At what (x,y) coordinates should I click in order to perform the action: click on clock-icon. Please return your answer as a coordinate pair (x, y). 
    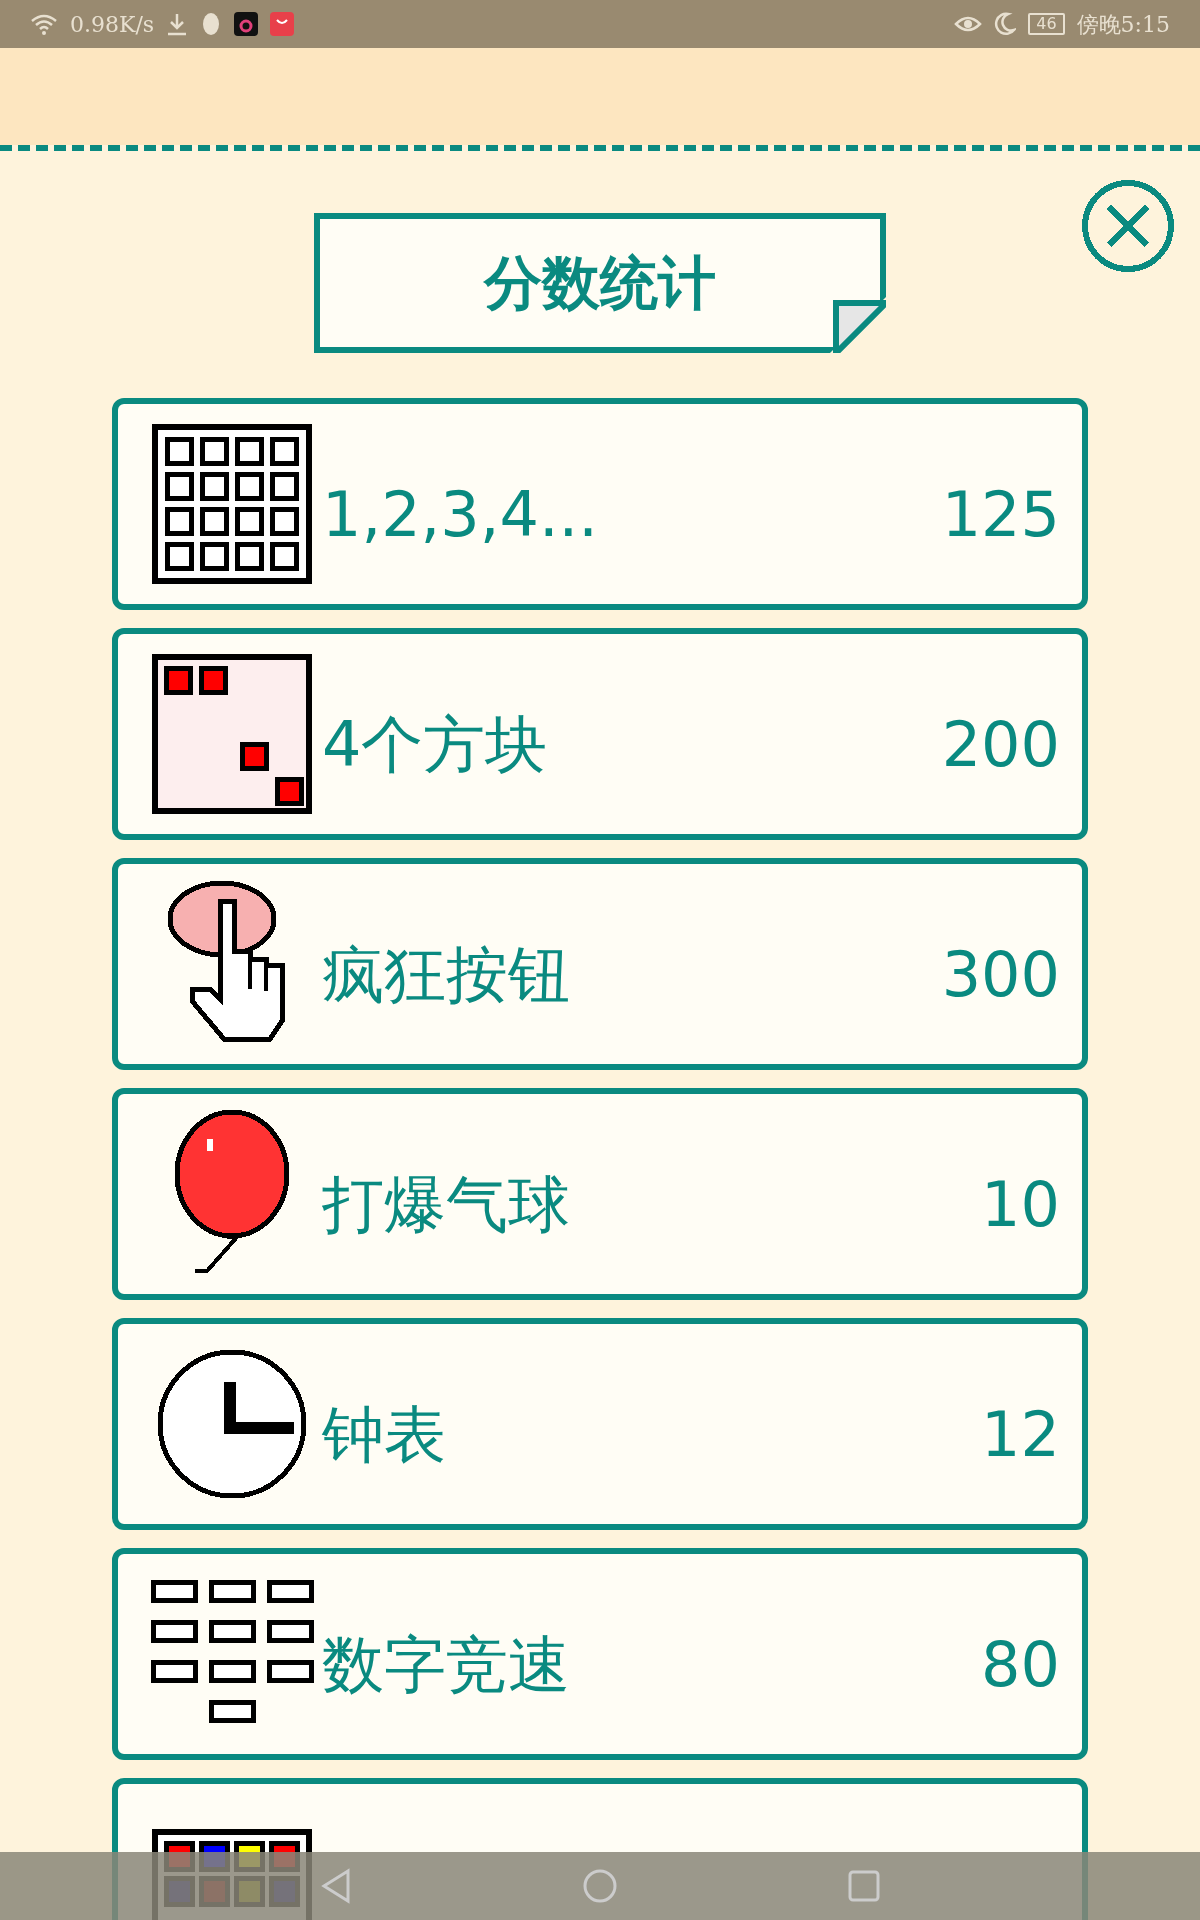
    Looking at the image, I should click on (232, 1424).